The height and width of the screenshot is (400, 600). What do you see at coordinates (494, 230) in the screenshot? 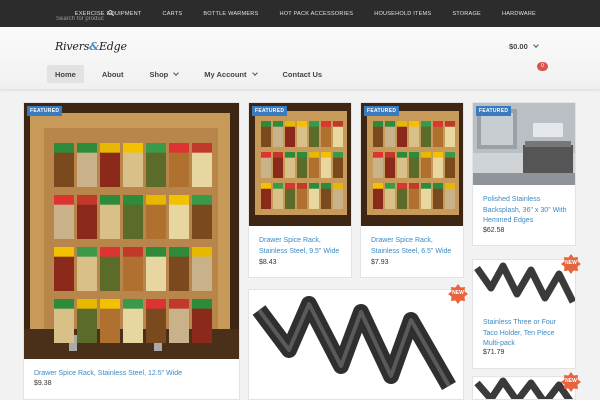
I see `product-price: $62.58` at bounding box center [494, 230].